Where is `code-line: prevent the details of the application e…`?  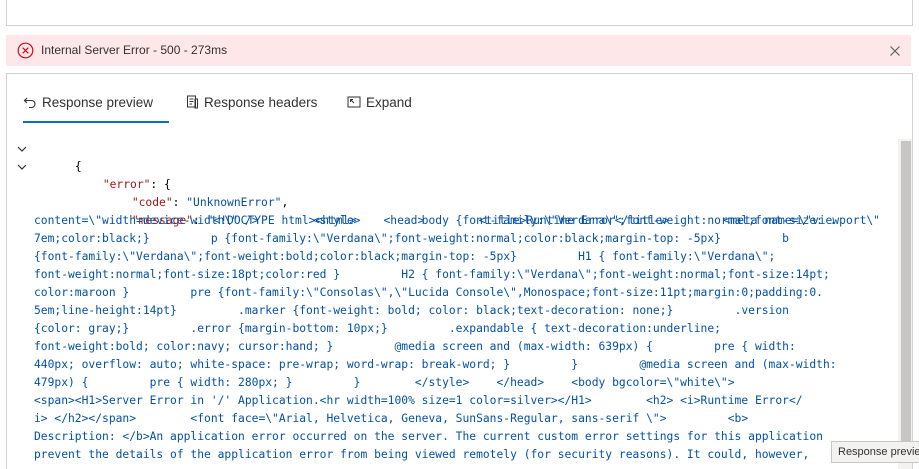 code-line: prevent the details of the application e… is located at coordinates (422, 454).